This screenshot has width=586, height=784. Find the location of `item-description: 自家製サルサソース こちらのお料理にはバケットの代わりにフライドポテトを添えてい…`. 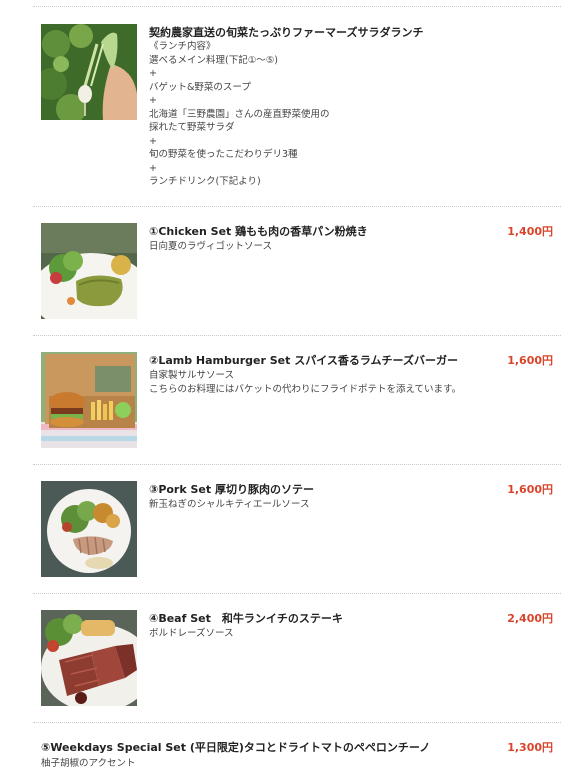

item-description: 自家製サルサソース こちらのお料理にはバケットの代わりにフライドポテトを添えてい… is located at coordinates (305, 382).